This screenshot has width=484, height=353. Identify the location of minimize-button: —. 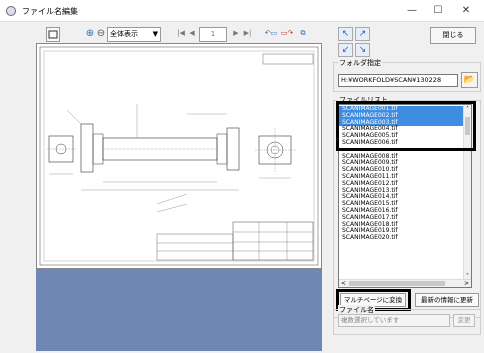
(412, 11).